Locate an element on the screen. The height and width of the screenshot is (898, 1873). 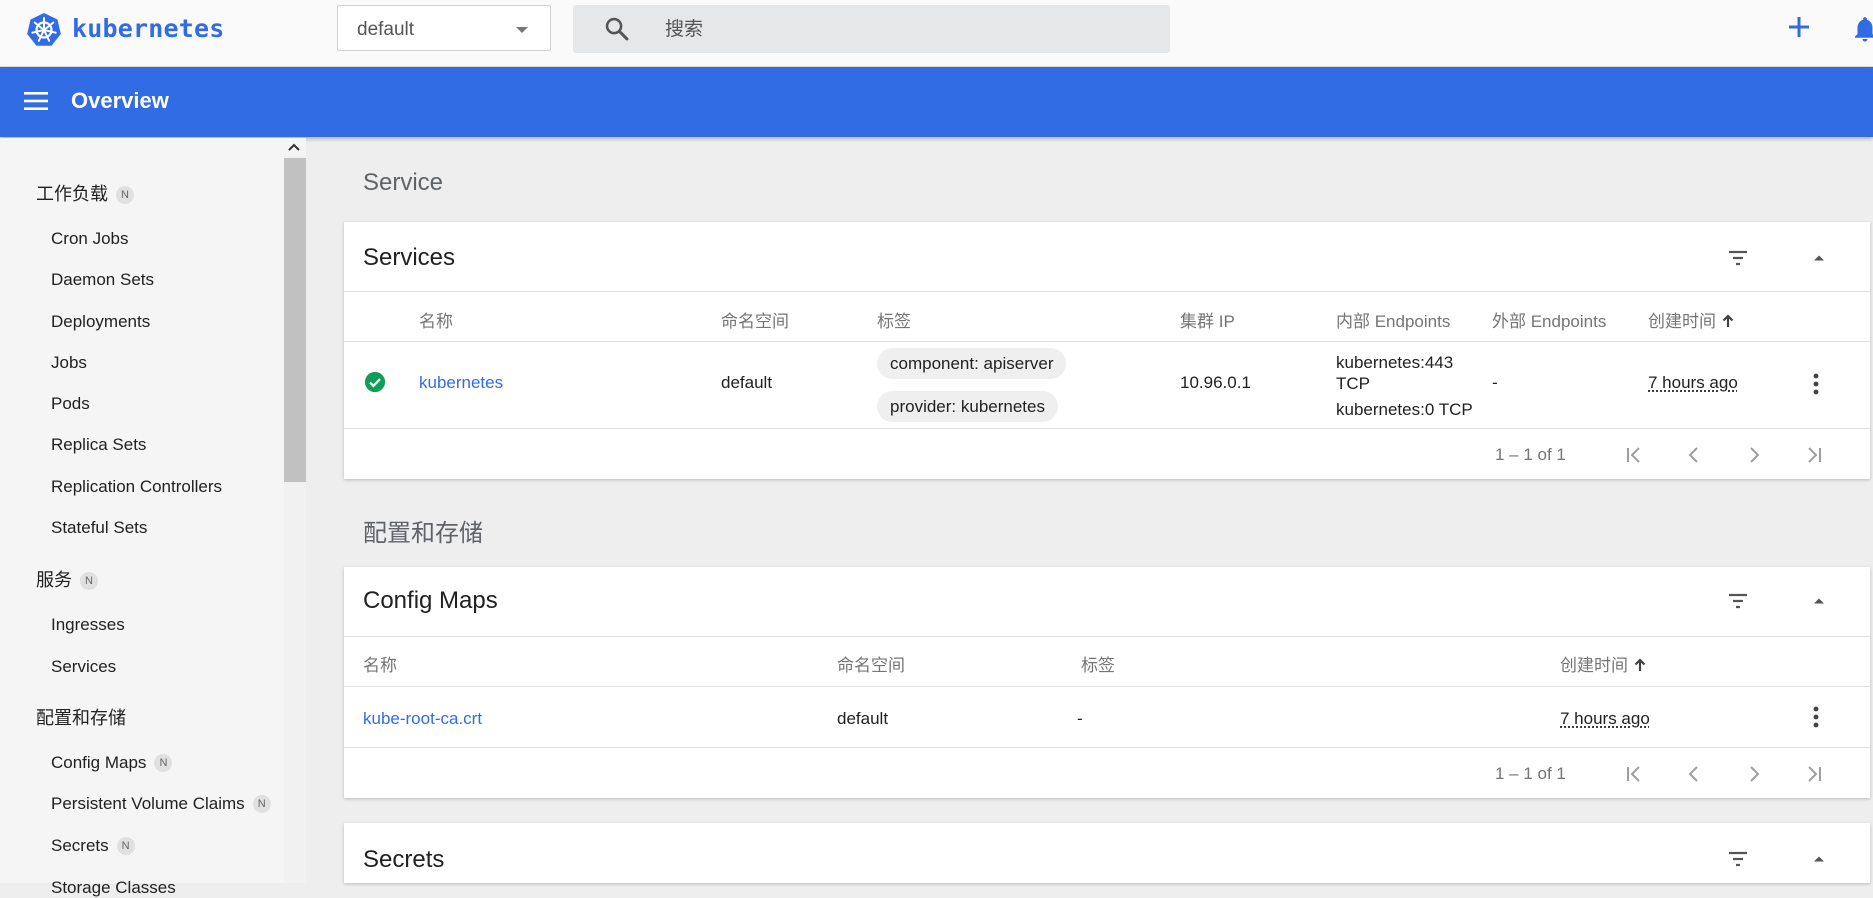
sidebar-item-replica-sets: Replica Sets is located at coordinates (98, 445).